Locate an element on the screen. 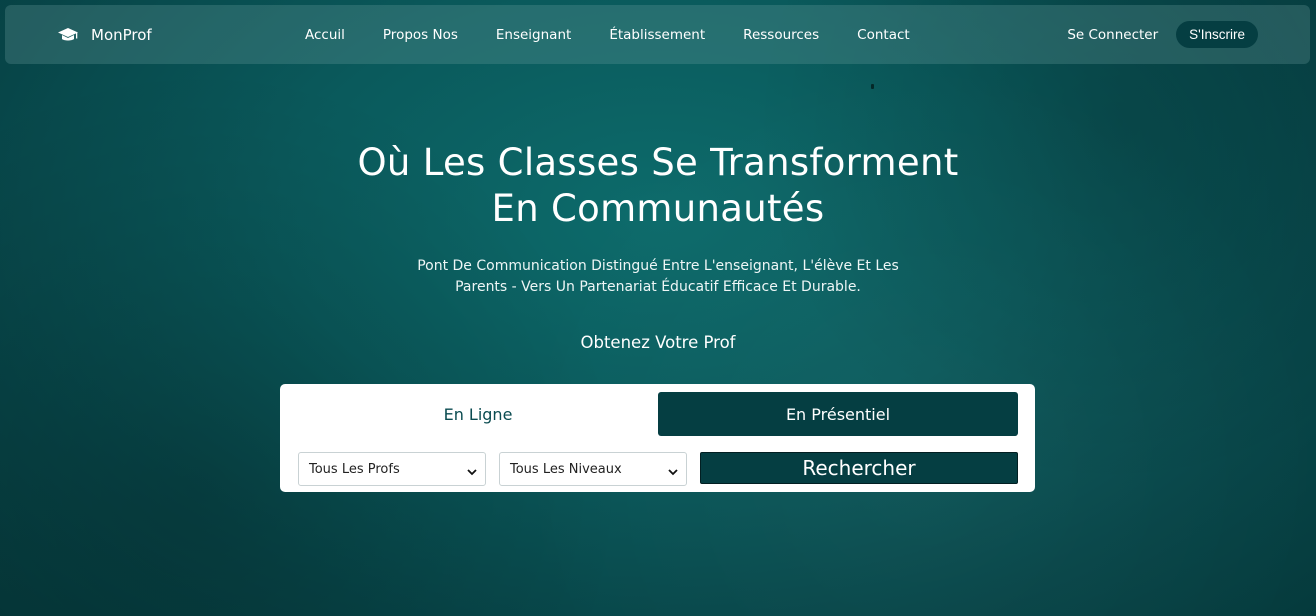 This screenshot has height=616, width=1316. levels-select-value: Tous Les Niveaux is located at coordinates (566, 469).